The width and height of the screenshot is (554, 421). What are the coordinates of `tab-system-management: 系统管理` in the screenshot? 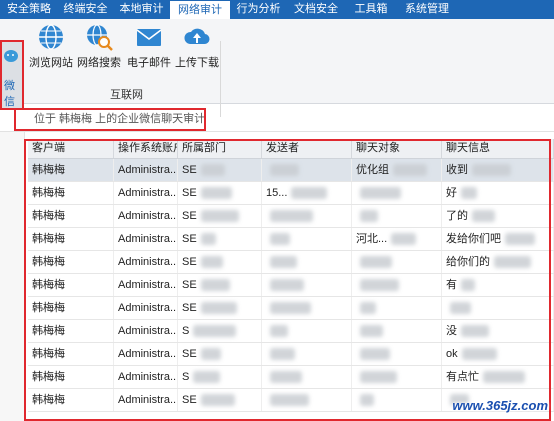 It's located at (427, 9).